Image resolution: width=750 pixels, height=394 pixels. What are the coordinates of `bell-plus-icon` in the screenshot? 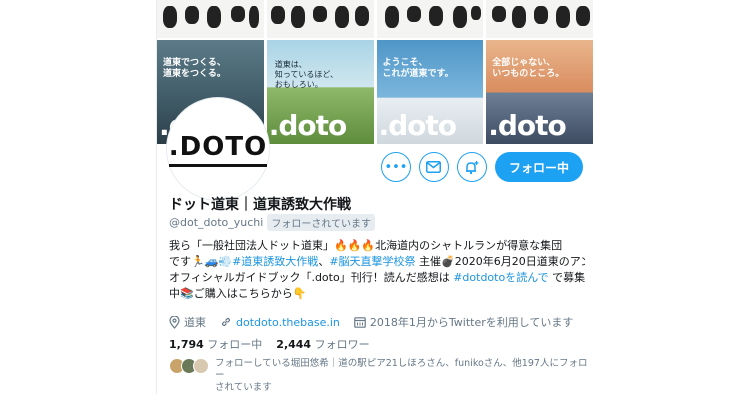 It's located at (472, 167).